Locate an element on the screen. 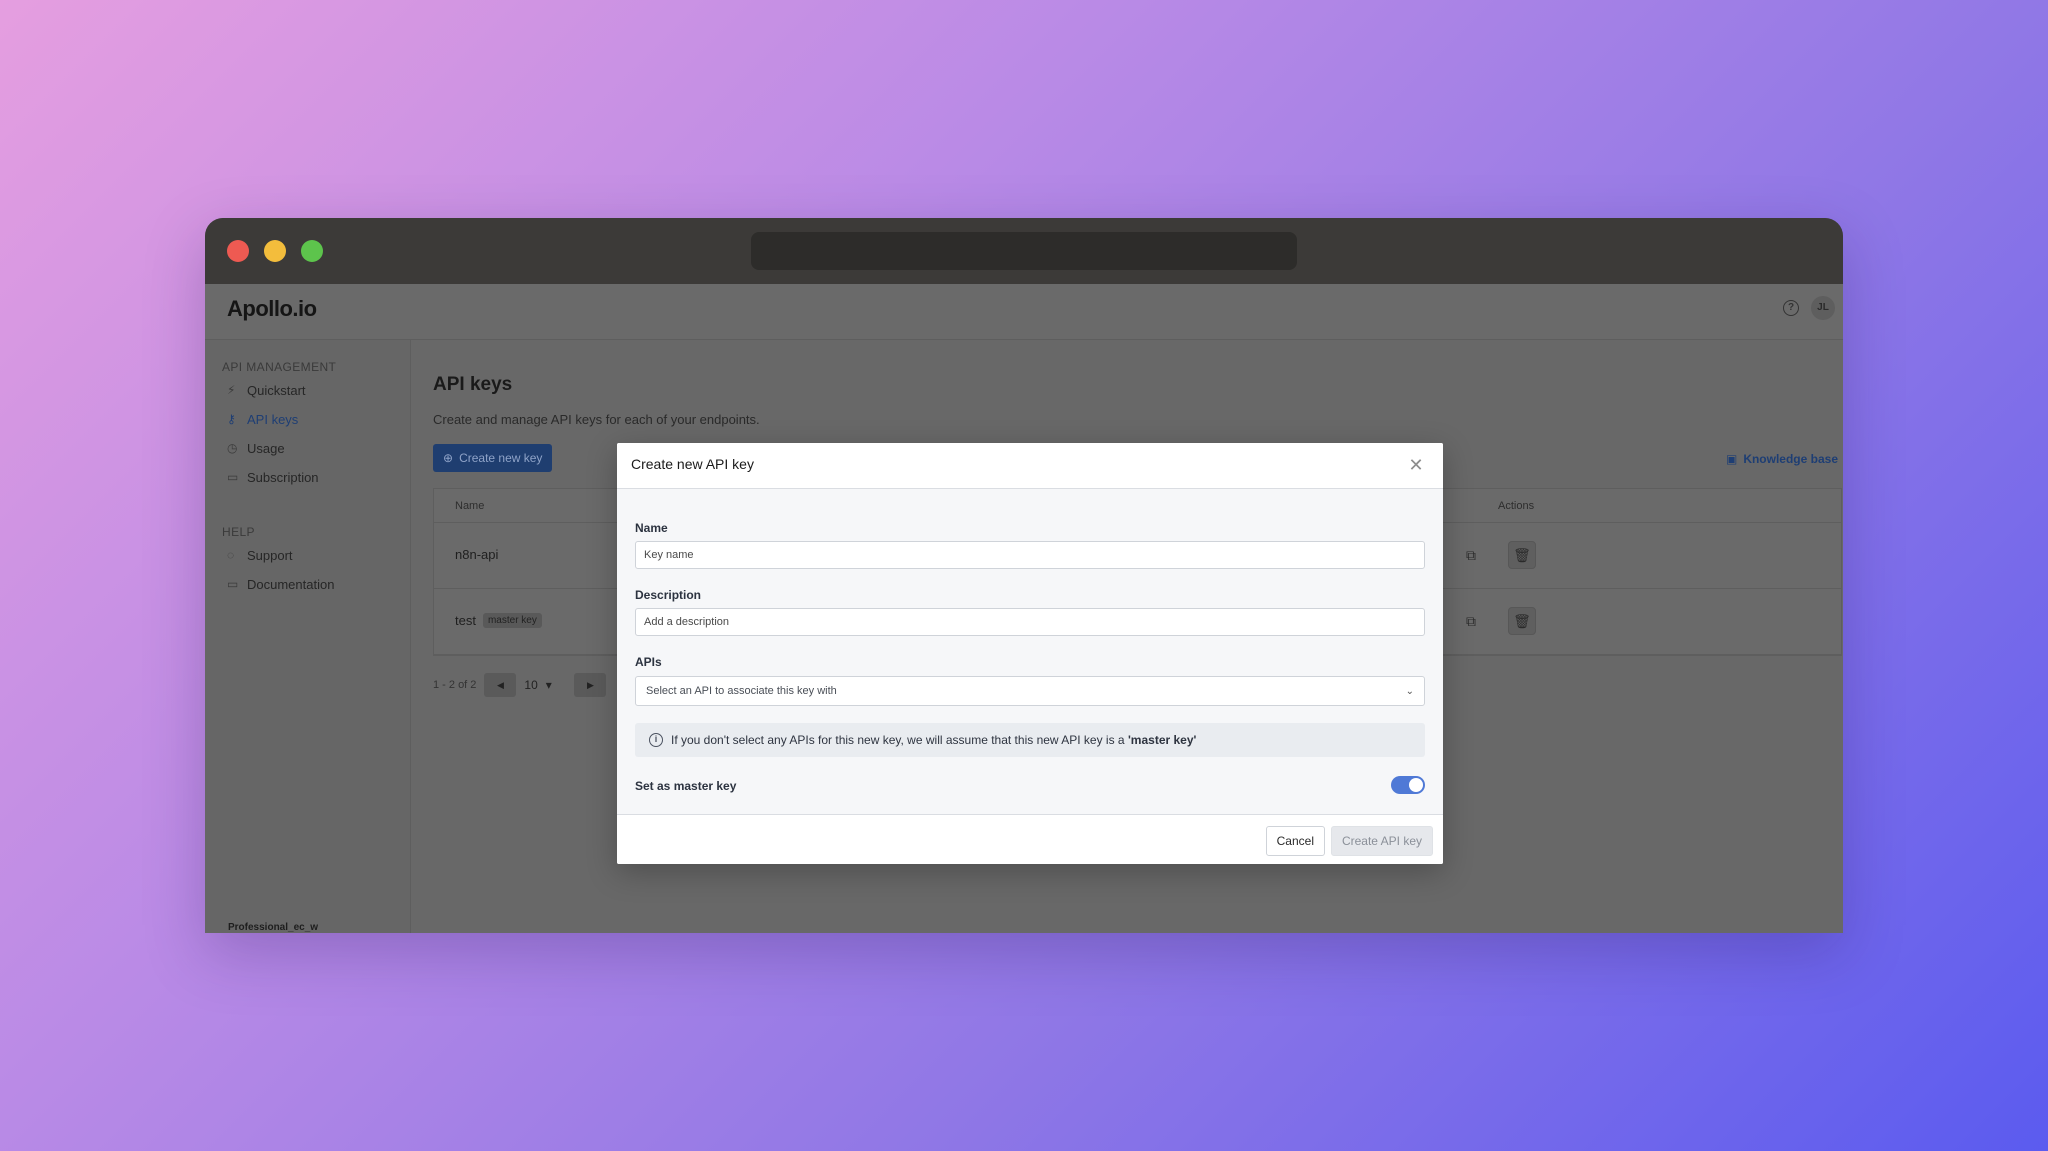  prev-page-button: ◀ is located at coordinates (500, 685).